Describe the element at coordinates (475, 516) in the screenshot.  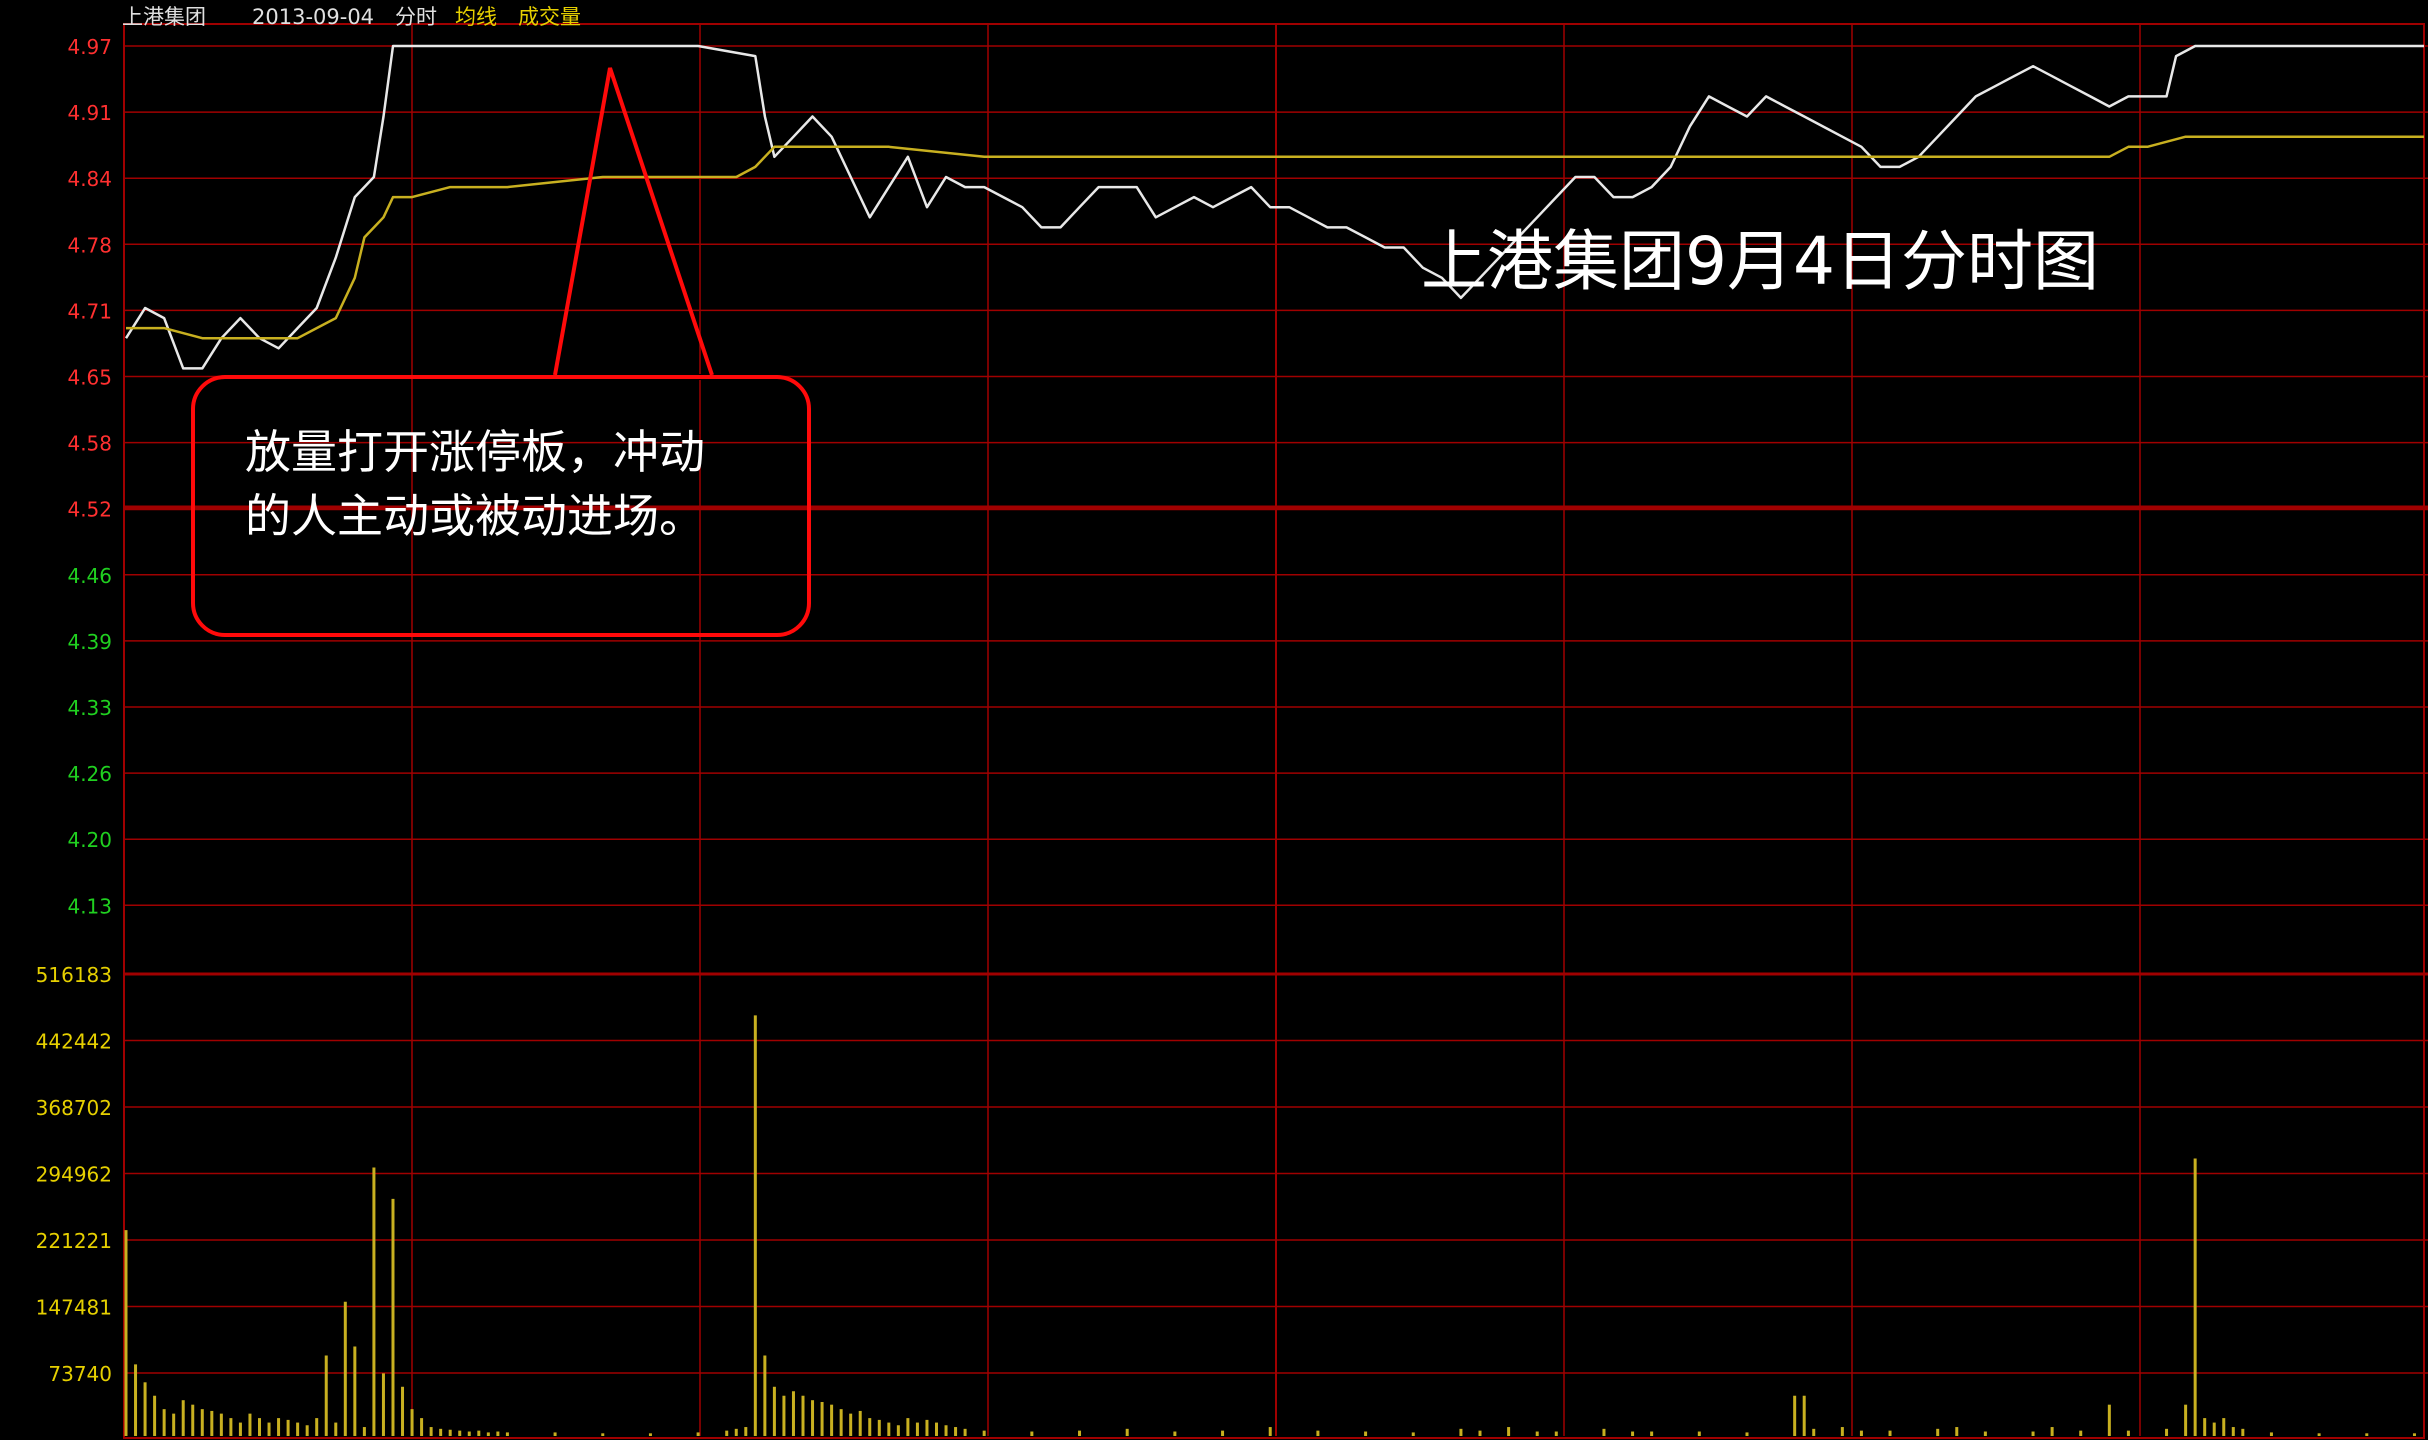
I see `annotation-line-2: 的人主动或被动进场。` at that location.